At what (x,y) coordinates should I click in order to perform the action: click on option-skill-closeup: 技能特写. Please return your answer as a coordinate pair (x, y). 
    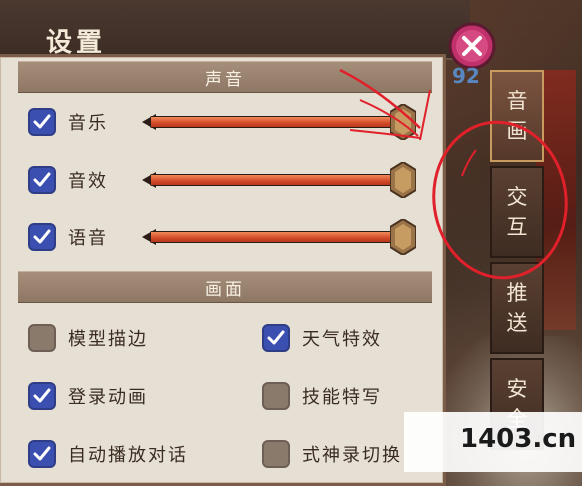
    Looking at the image, I should click on (322, 396).